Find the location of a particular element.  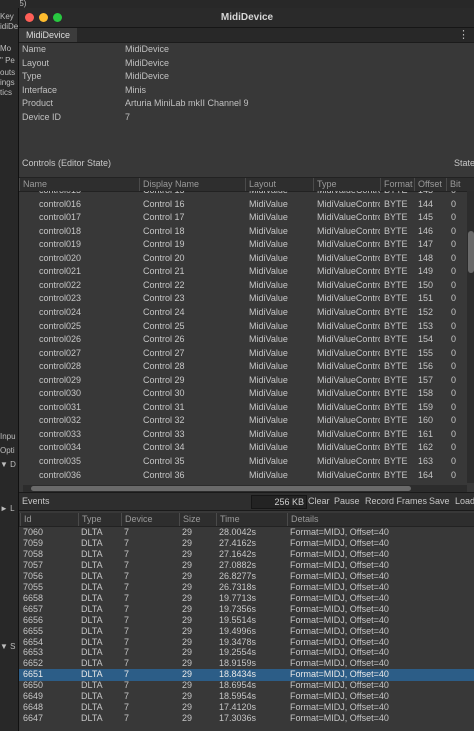

property-key: Layout is located at coordinates (36, 62).